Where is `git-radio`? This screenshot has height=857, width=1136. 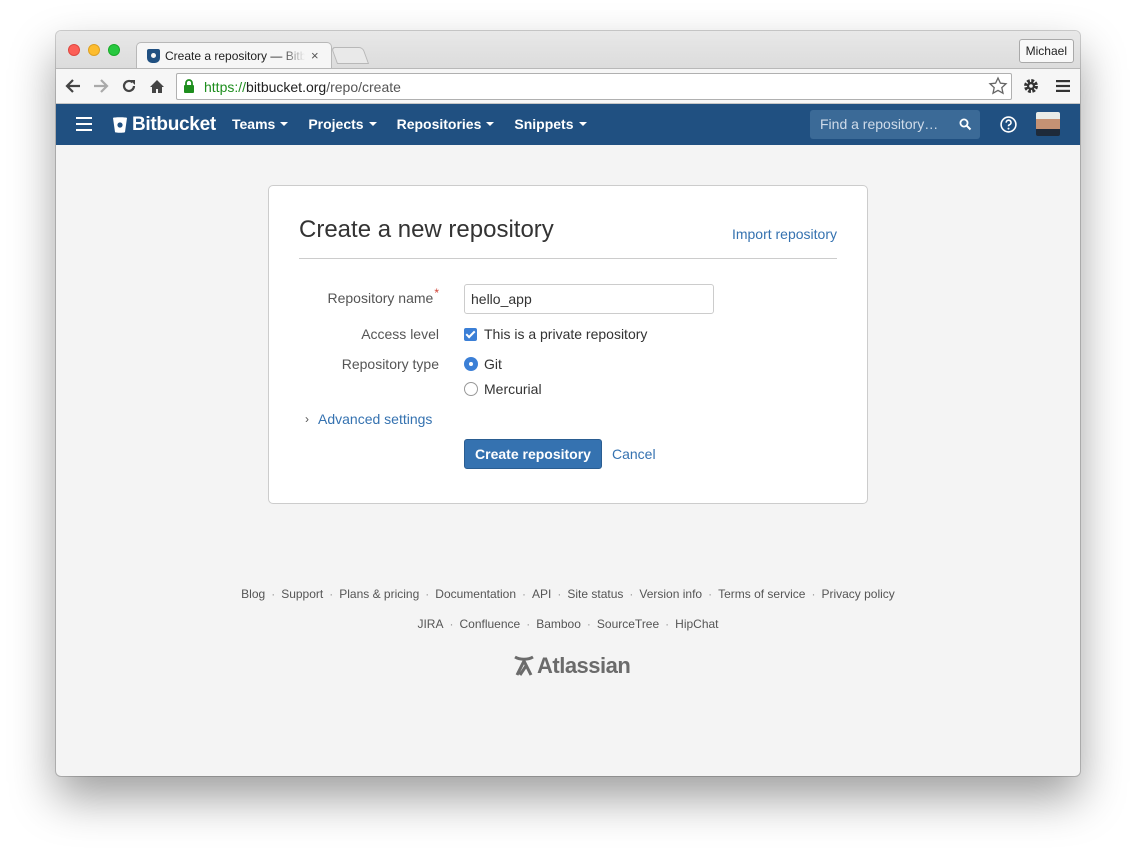 git-radio is located at coordinates (471, 364).